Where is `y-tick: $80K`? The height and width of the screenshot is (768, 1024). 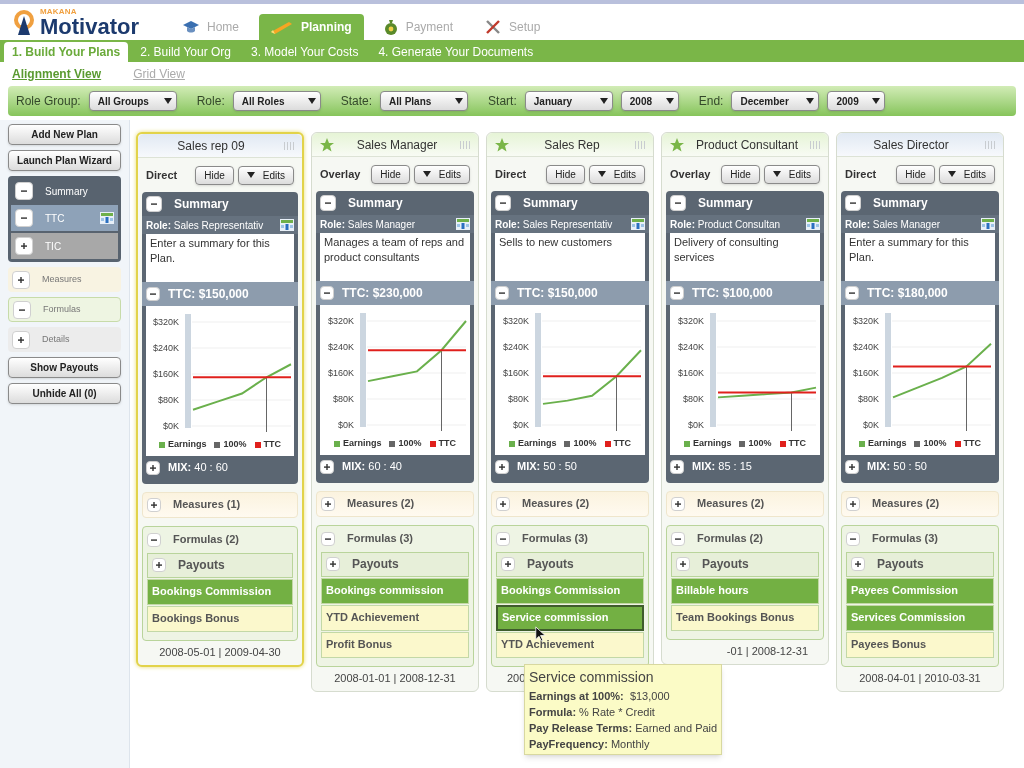
y-tick: $80K is located at coordinates (343, 399).